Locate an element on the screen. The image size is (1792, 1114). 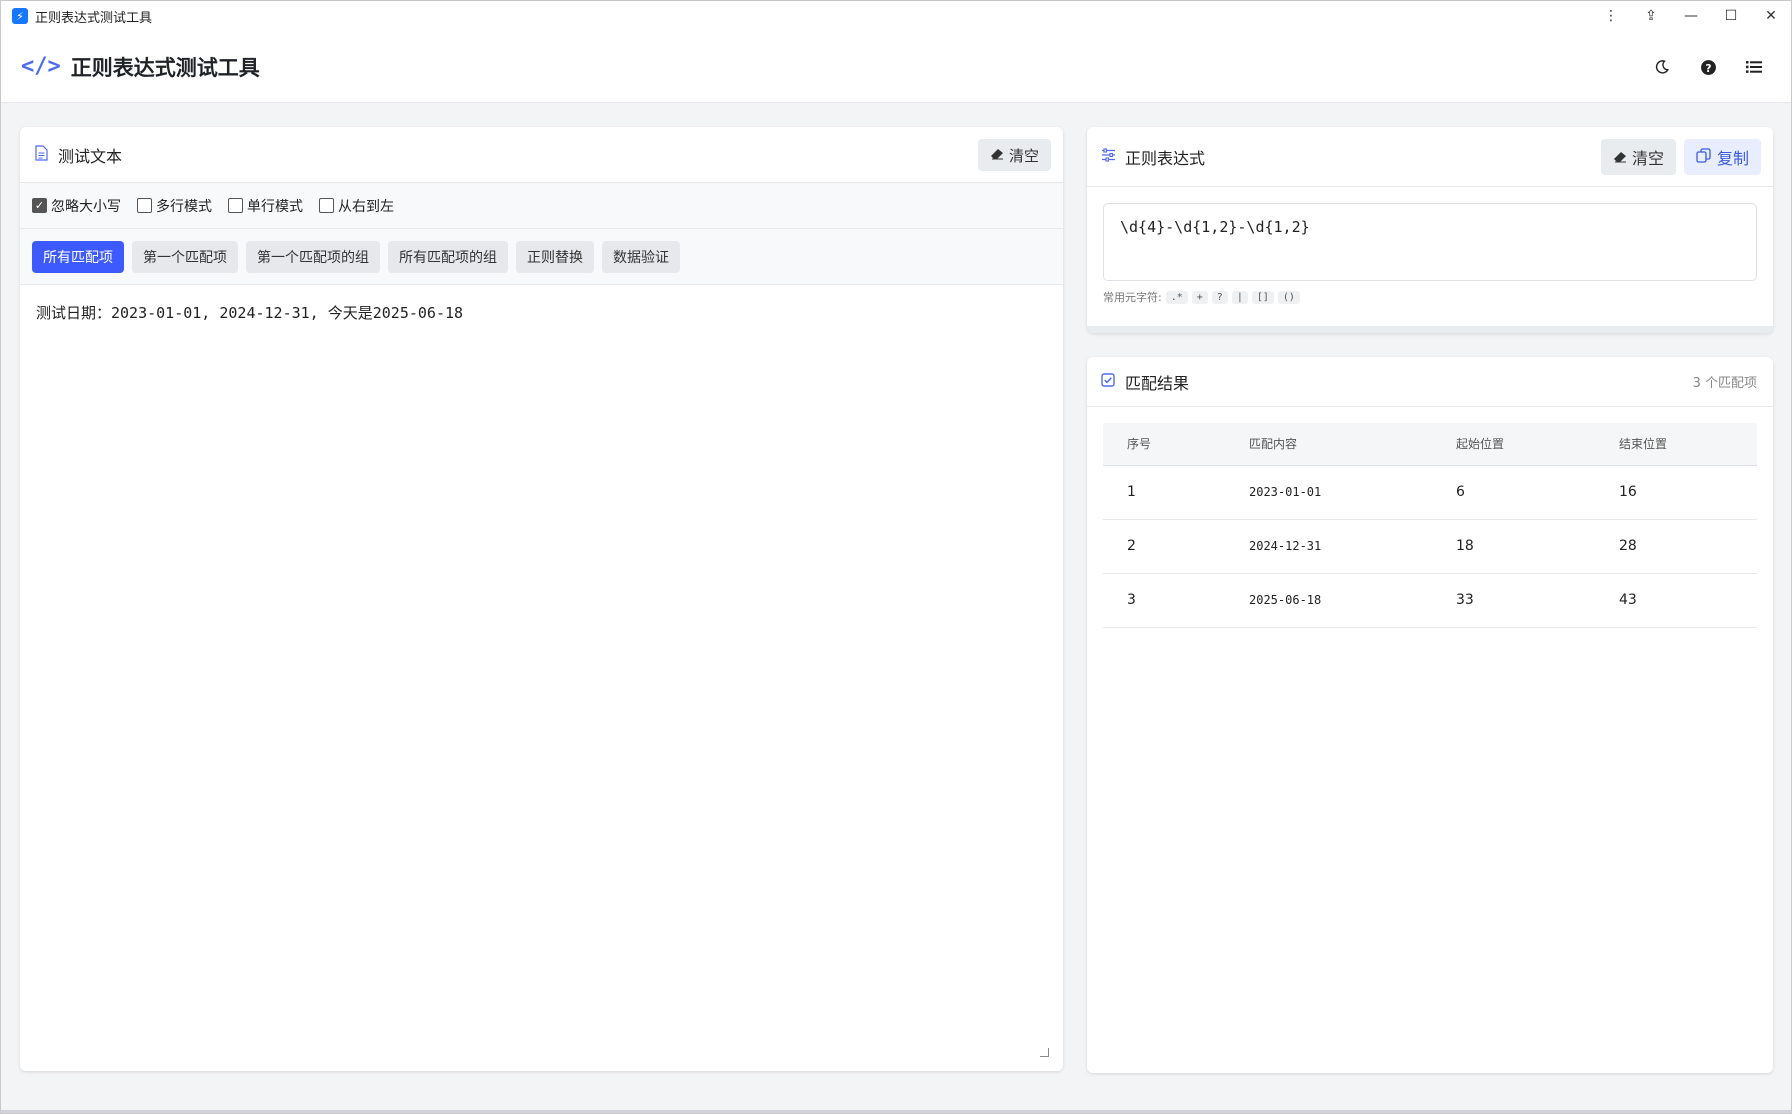
test-text-title: 测试文本 is located at coordinates (90, 156).